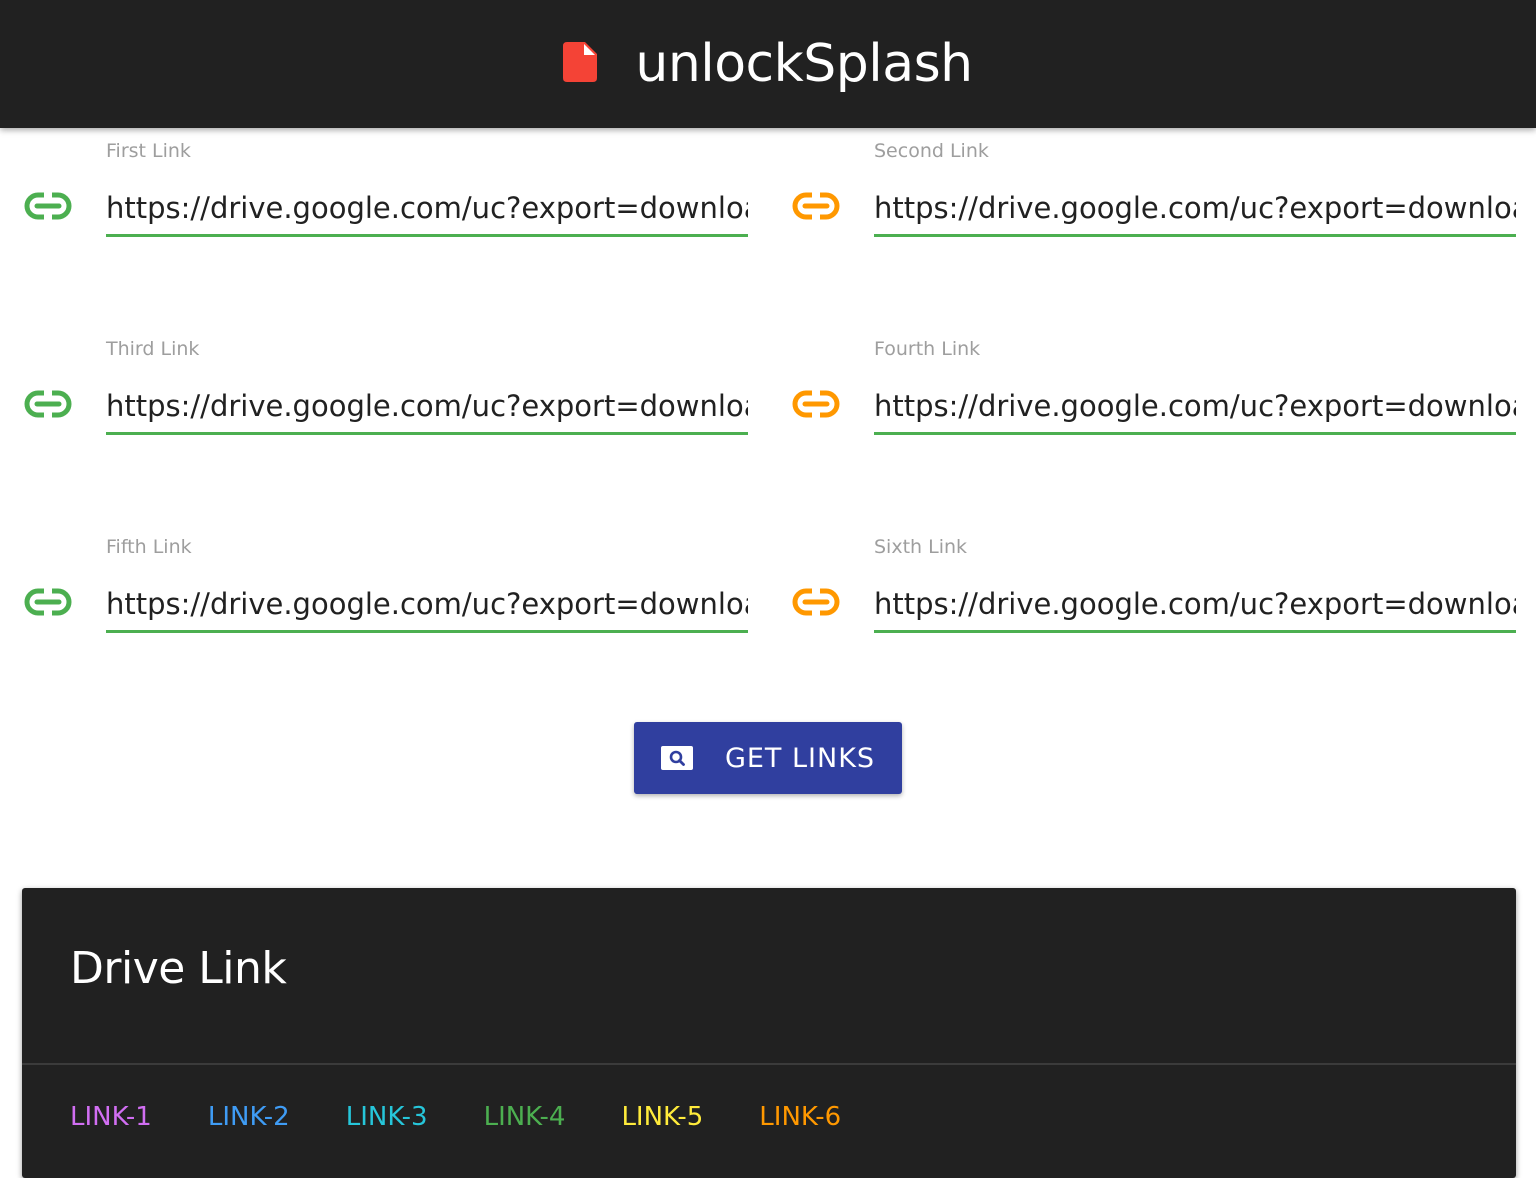  Describe the element at coordinates (804, 64) in the screenshot. I see `app-title: unlockSplash` at that location.